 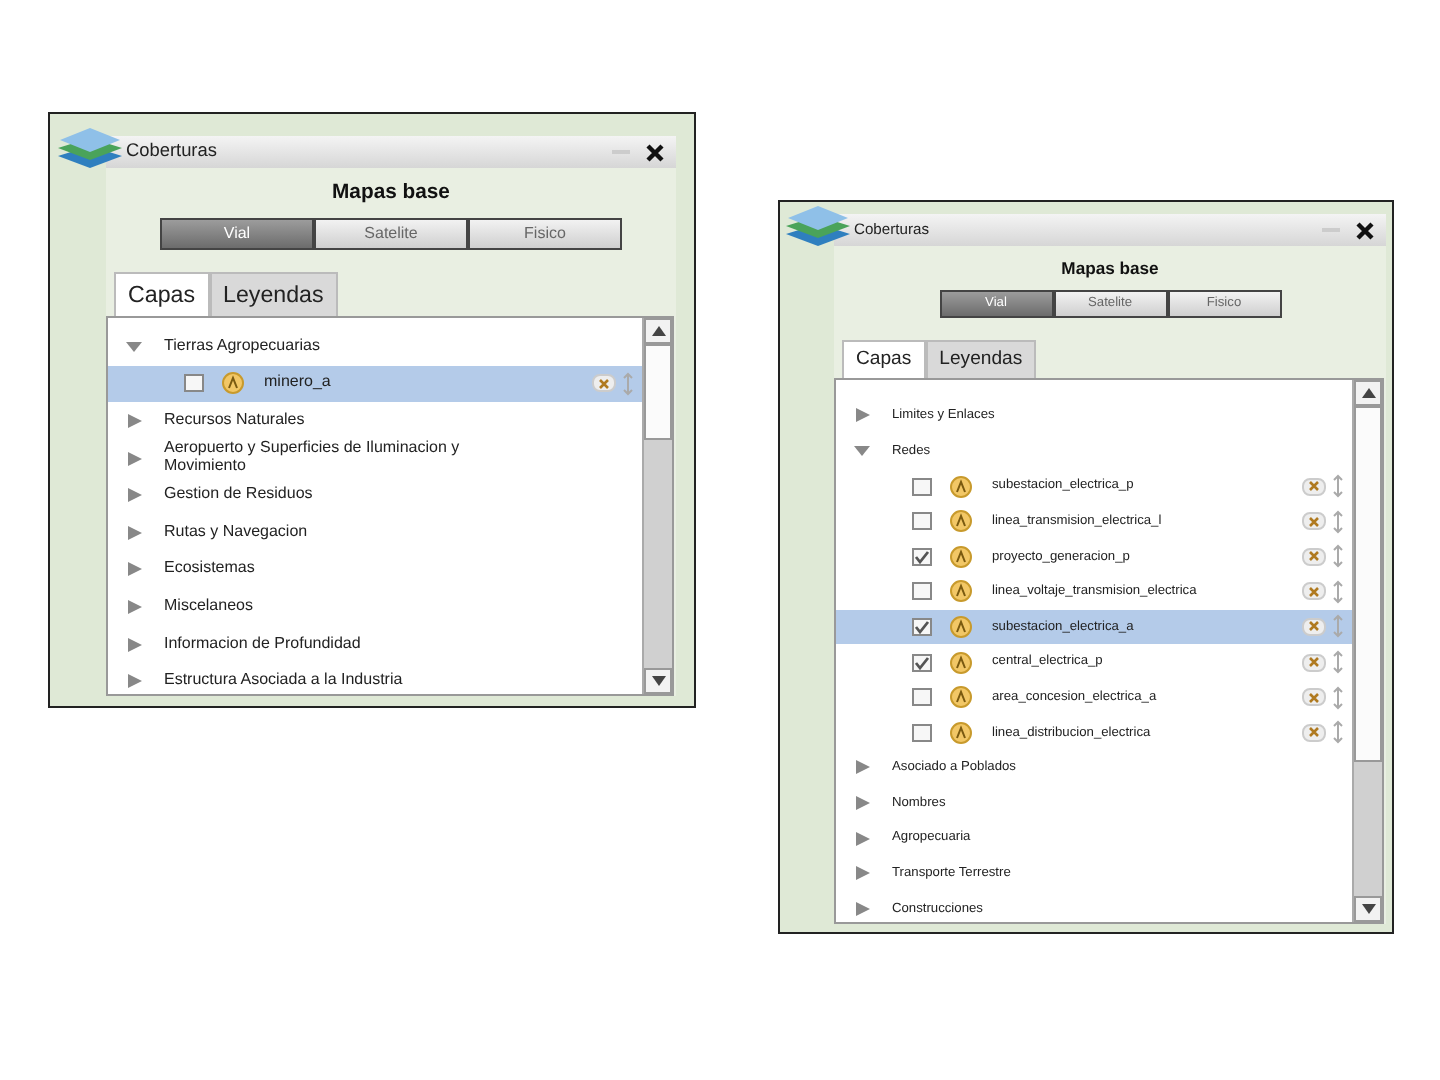 What do you see at coordinates (391, 233) in the screenshot?
I see `basemap-button: Satelite` at bounding box center [391, 233].